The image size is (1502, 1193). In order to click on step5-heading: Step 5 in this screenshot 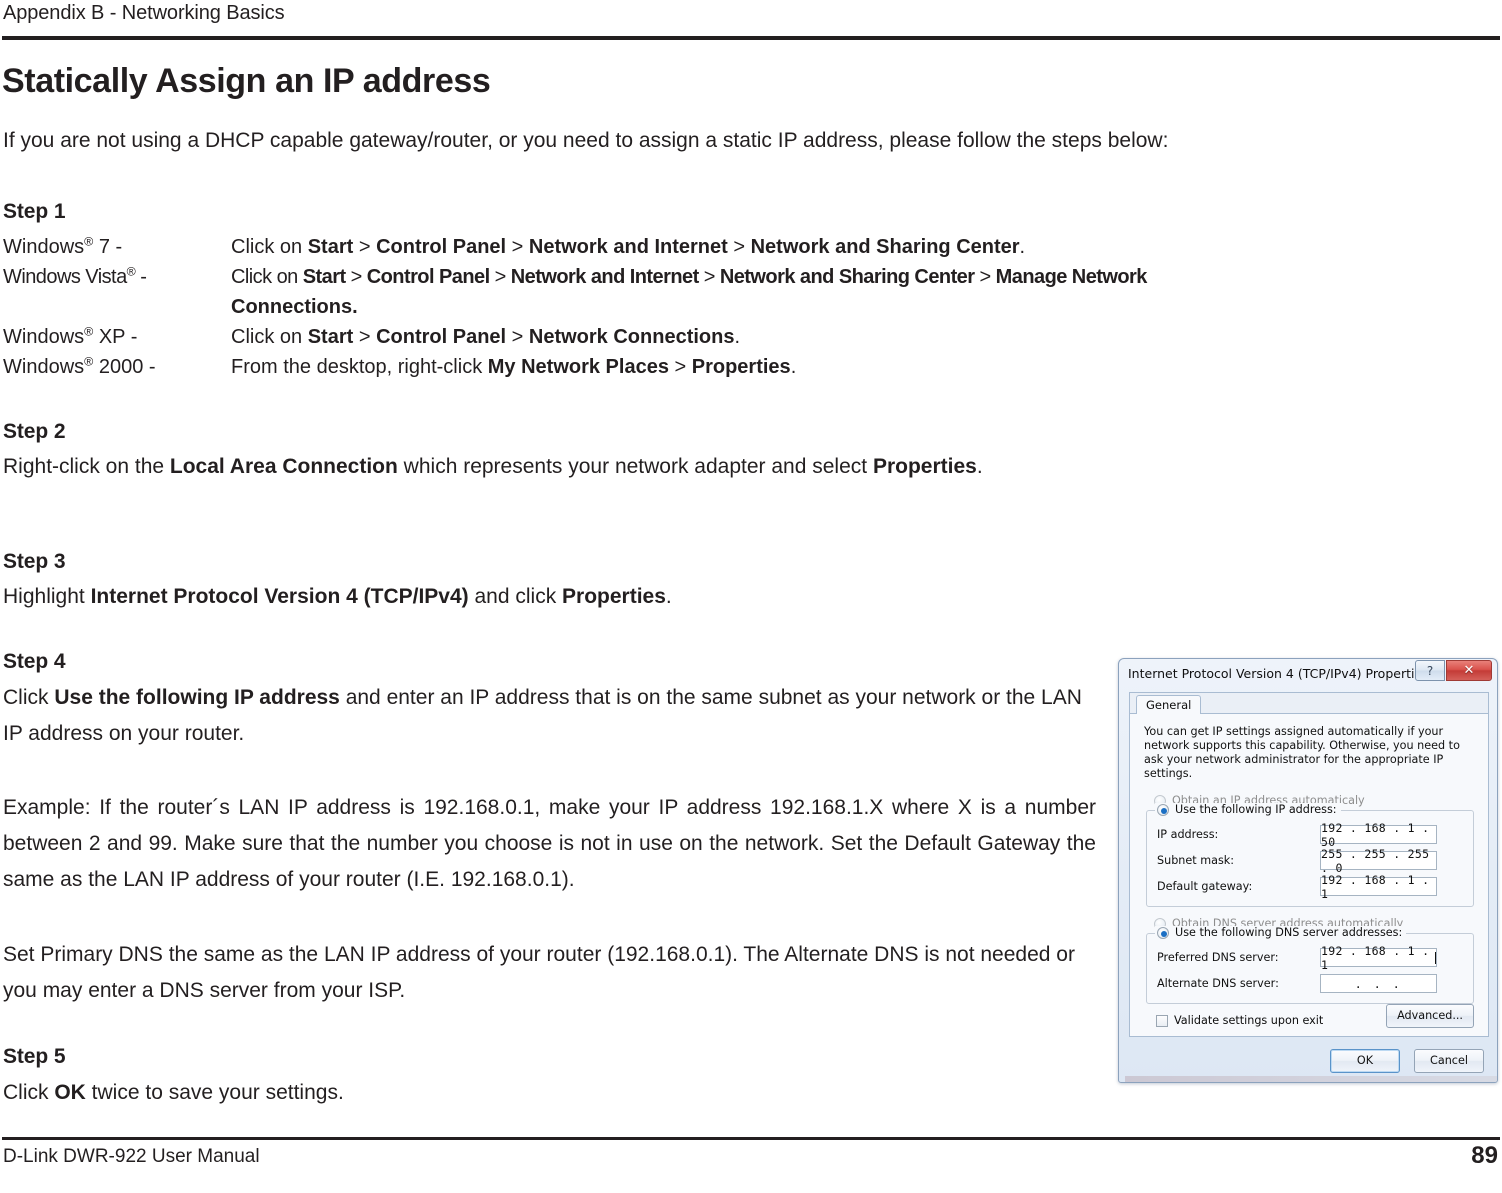, I will do `click(34, 1056)`.